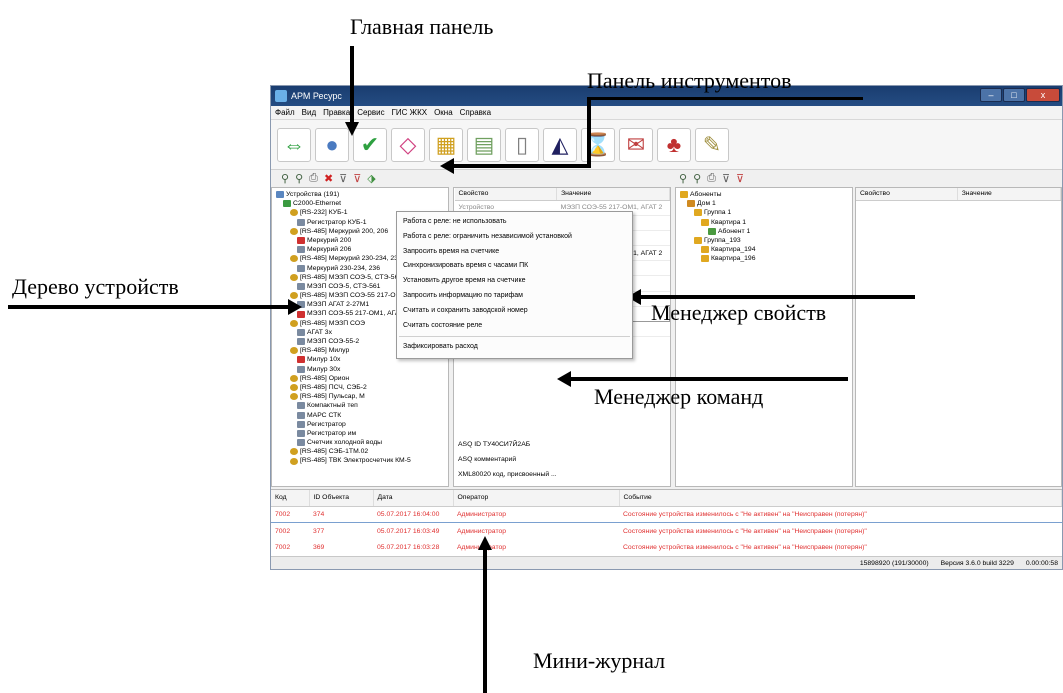  Describe the element at coordinates (475, 112) in the screenshot. I see `menu-help: Справка` at that location.